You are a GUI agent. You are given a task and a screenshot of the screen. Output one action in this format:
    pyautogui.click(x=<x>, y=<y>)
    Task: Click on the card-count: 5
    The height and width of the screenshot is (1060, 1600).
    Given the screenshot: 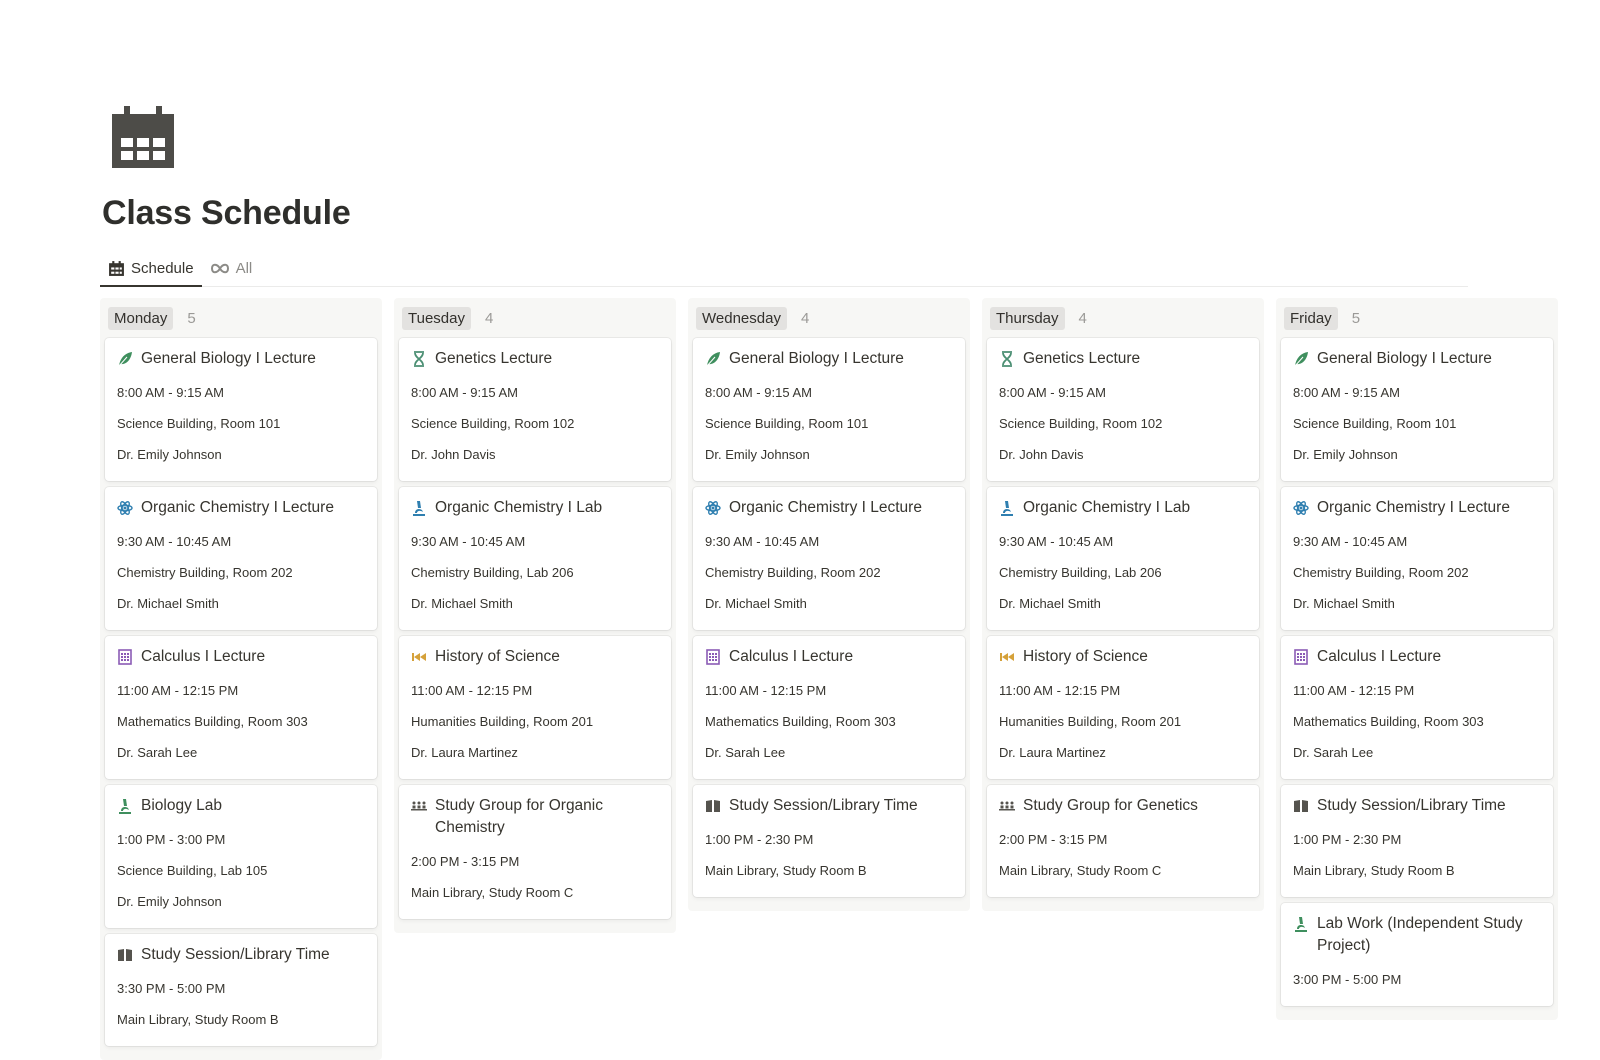 What is the action you would take?
    pyautogui.click(x=191, y=318)
    